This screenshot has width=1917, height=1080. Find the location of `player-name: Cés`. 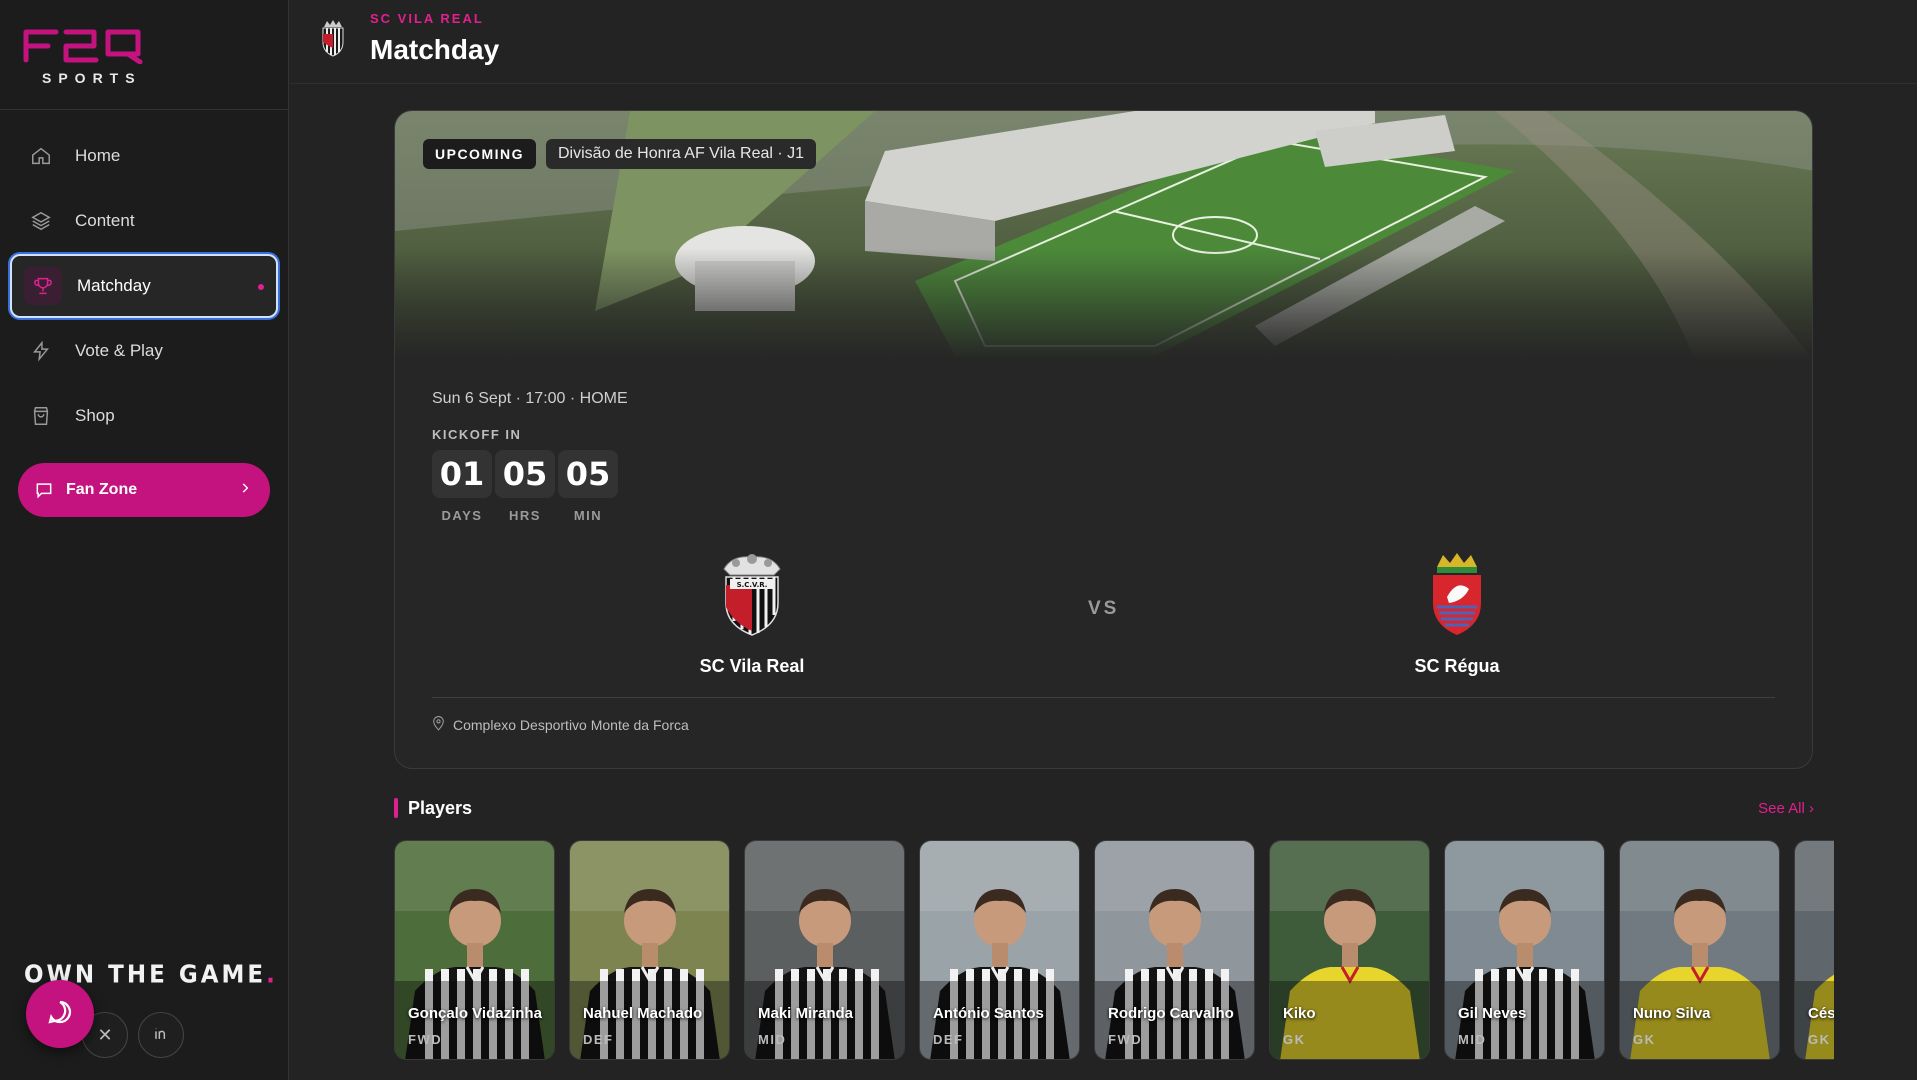

player-name: Cés is located at coordinates (1821, 1013).